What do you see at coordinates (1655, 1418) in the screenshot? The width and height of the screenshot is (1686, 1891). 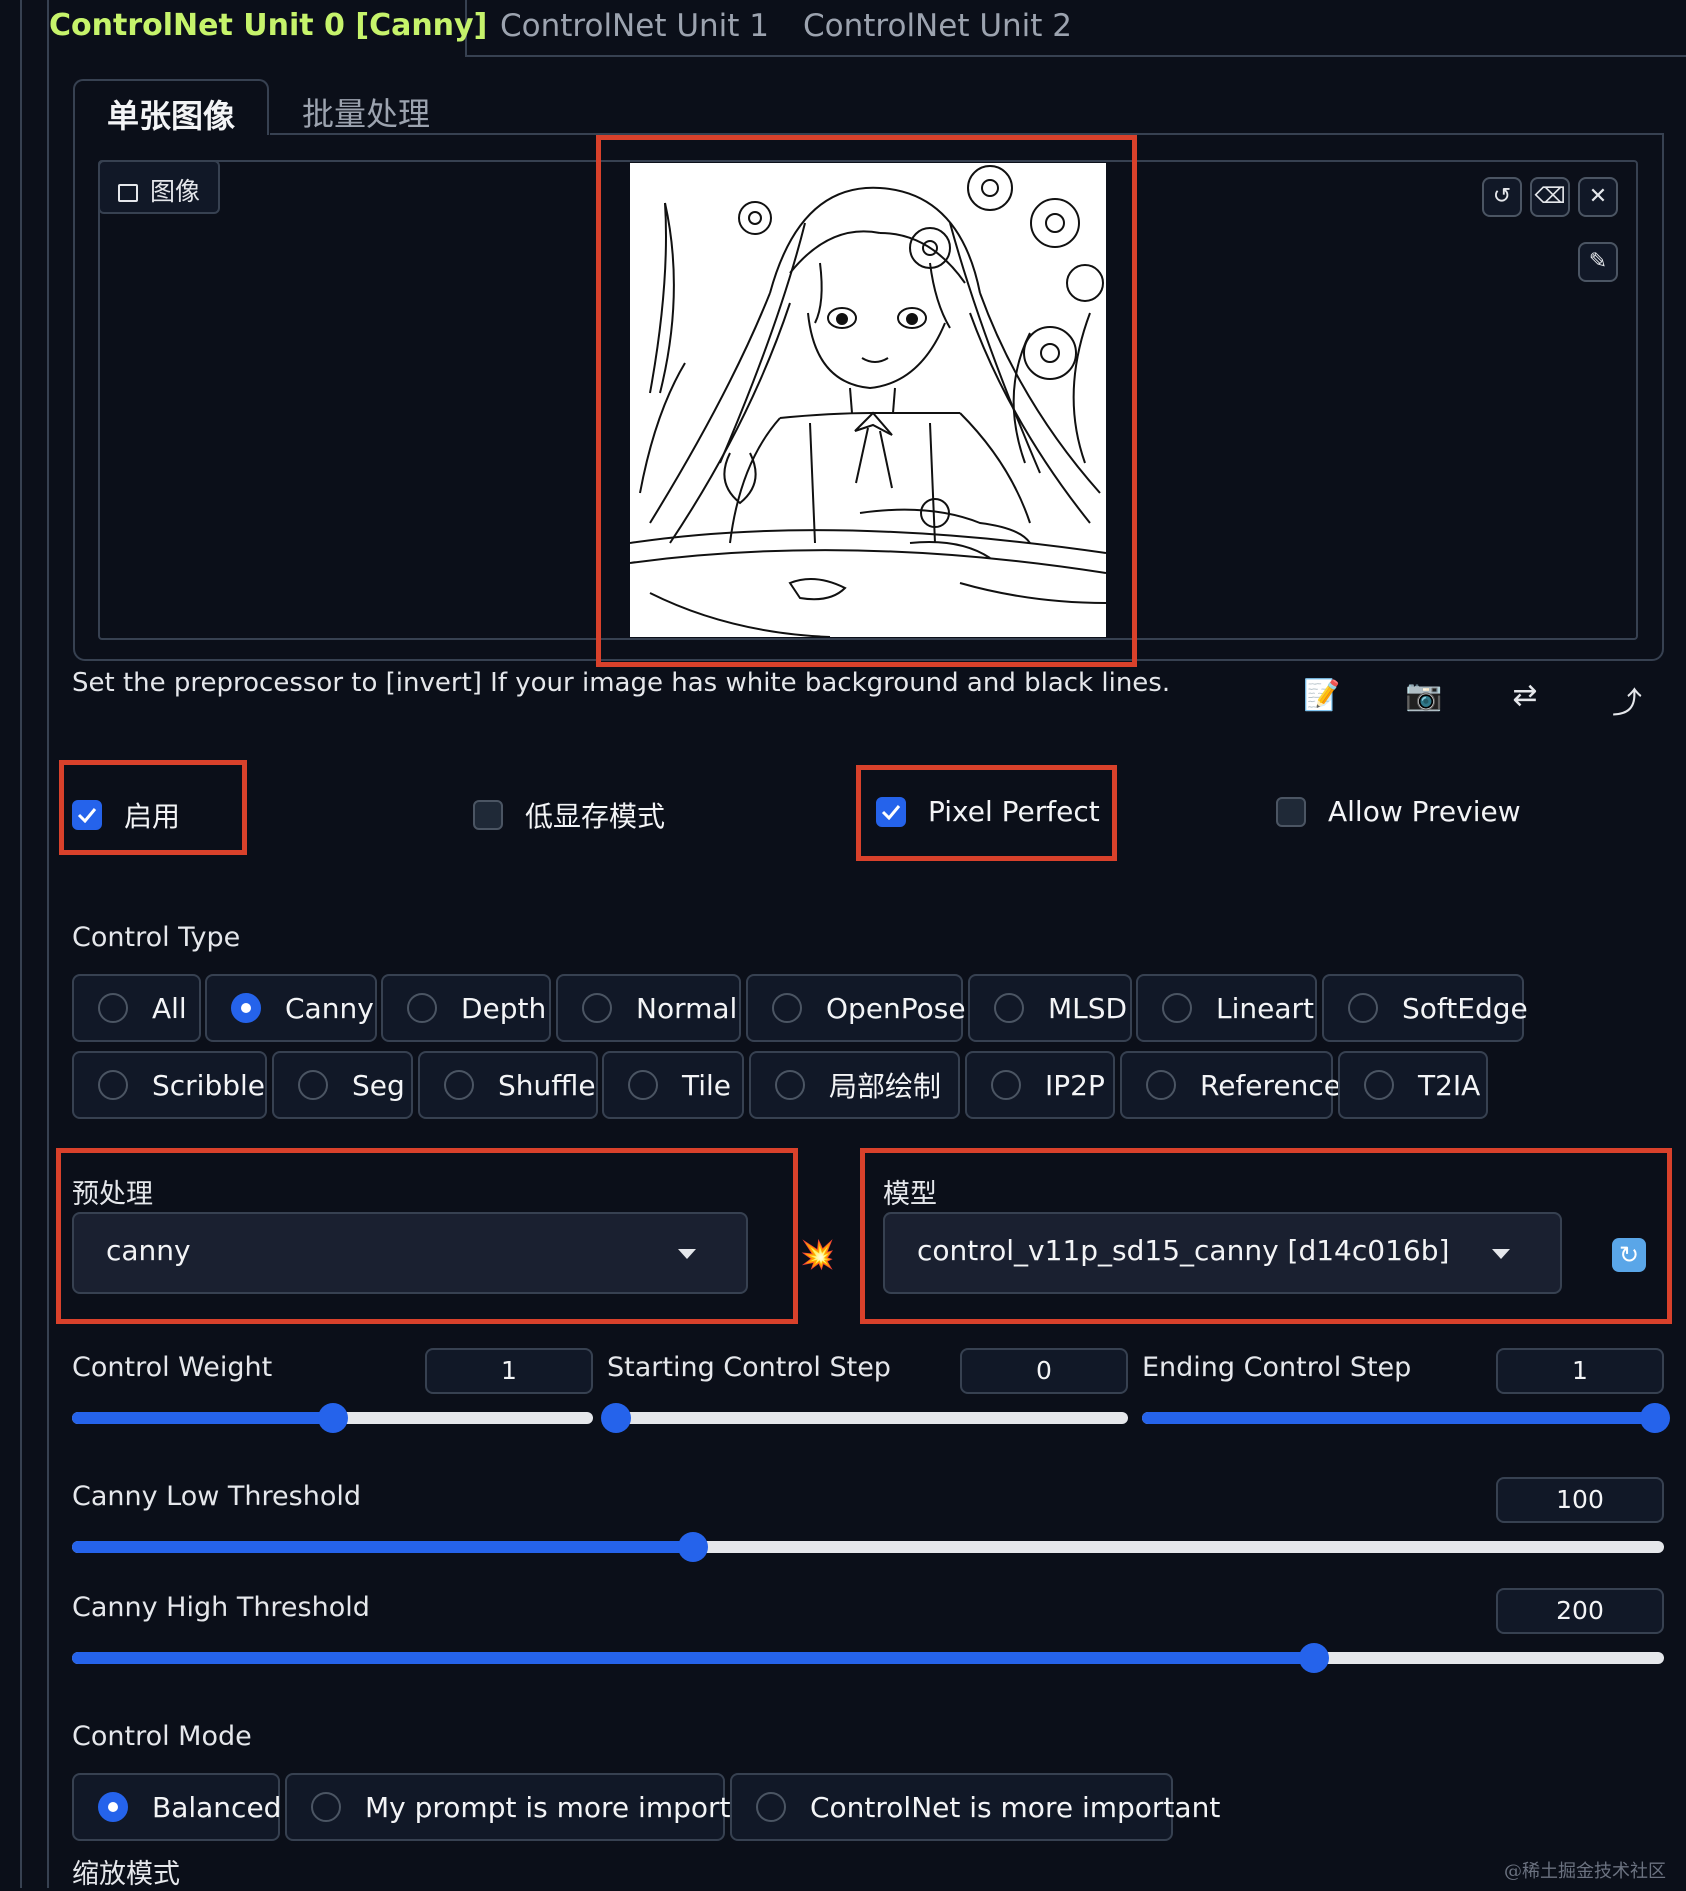 I see `ending-step-thumb` at bounding box center [1655, 1418].